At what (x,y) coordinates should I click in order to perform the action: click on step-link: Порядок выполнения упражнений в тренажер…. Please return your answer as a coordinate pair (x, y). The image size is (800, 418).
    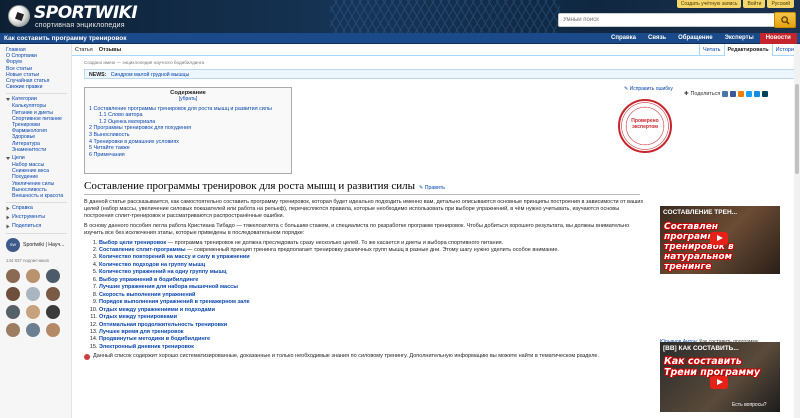
    Looking at the image, I should click on (174, 302).